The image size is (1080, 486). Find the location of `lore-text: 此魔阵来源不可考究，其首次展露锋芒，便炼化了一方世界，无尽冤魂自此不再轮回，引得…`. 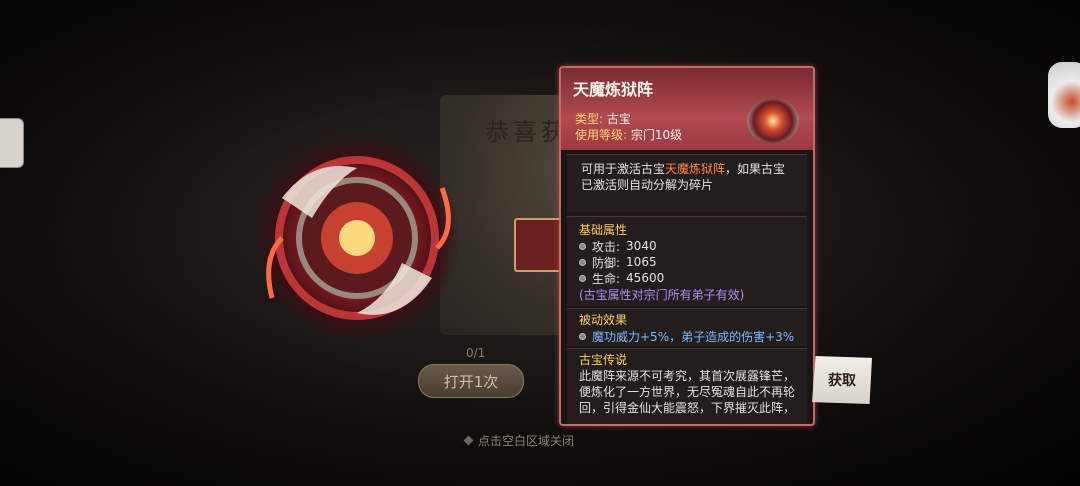

lore-text: 此魔阵来源不可考究，其首次展露锋芒，便炼化了一方世界，无尽冤魂自此不再轮回，引得… is located at coordinates (687, 392).